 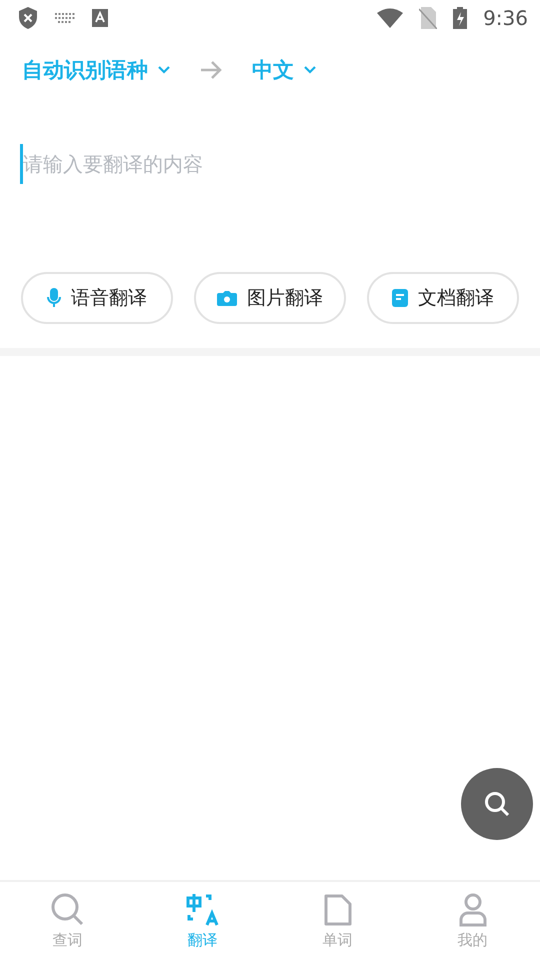 I want to click on arrow-right-icon, so click(x=211, y=70).